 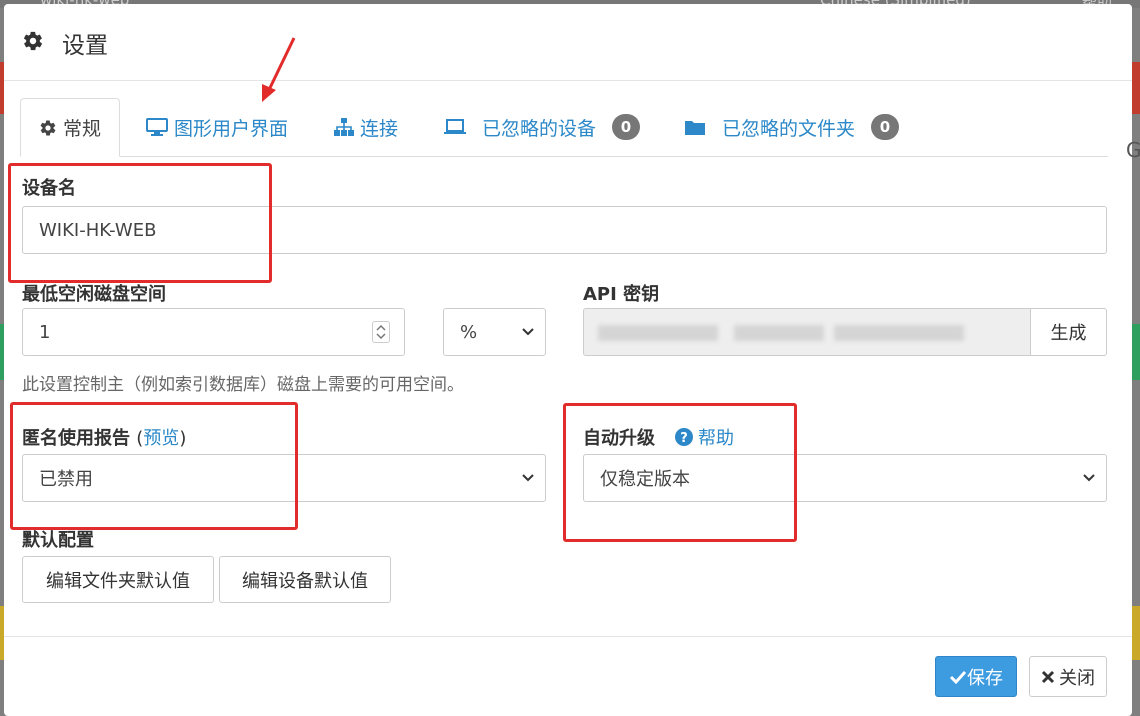 I want to click on check-icon, so click(x=958, y=677).